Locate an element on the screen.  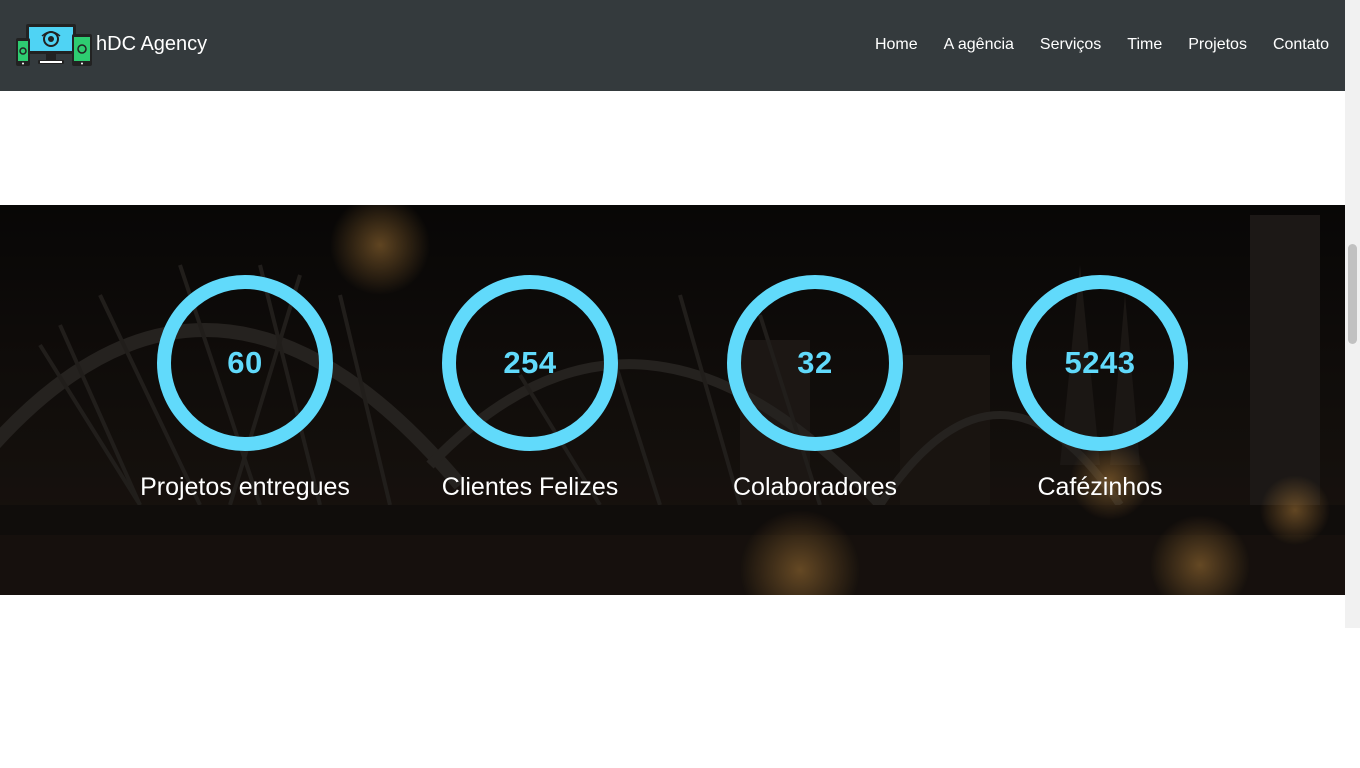
counter-ring: 60 is located at coordinates (245, 363).